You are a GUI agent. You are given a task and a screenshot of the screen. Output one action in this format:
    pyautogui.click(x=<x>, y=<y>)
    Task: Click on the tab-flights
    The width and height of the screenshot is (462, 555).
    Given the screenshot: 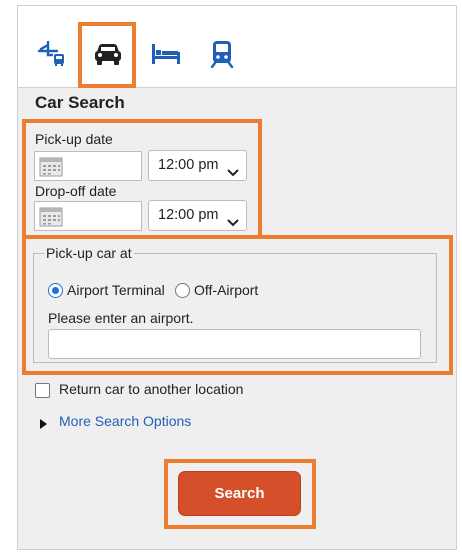 What is the action you would take?
    pyautogui.click(x=52, y=54)
    